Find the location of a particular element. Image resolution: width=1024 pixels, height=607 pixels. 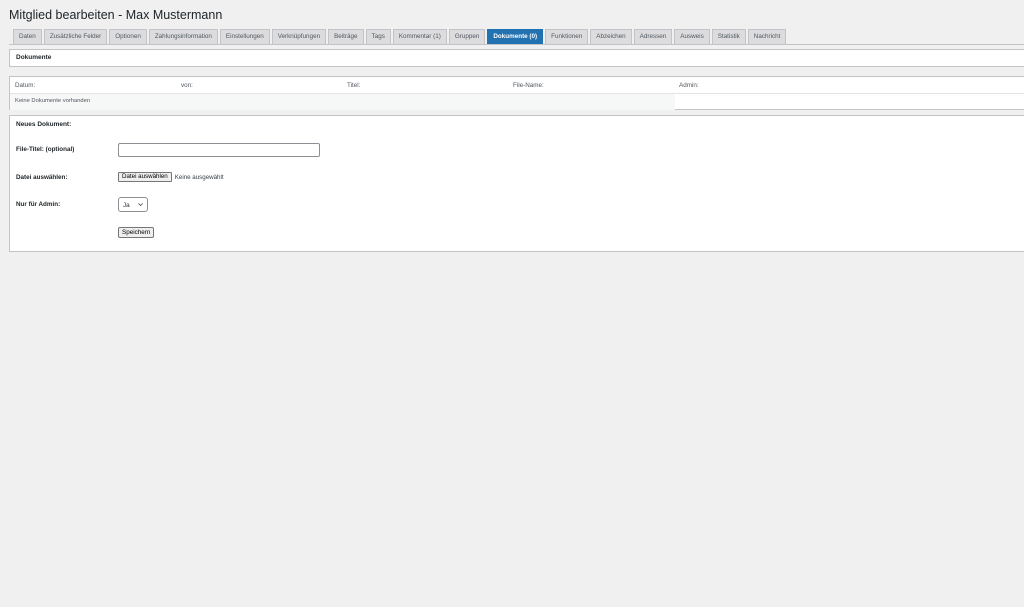

tab-nachricht: Nachricht is located at coordinates (767, 36).